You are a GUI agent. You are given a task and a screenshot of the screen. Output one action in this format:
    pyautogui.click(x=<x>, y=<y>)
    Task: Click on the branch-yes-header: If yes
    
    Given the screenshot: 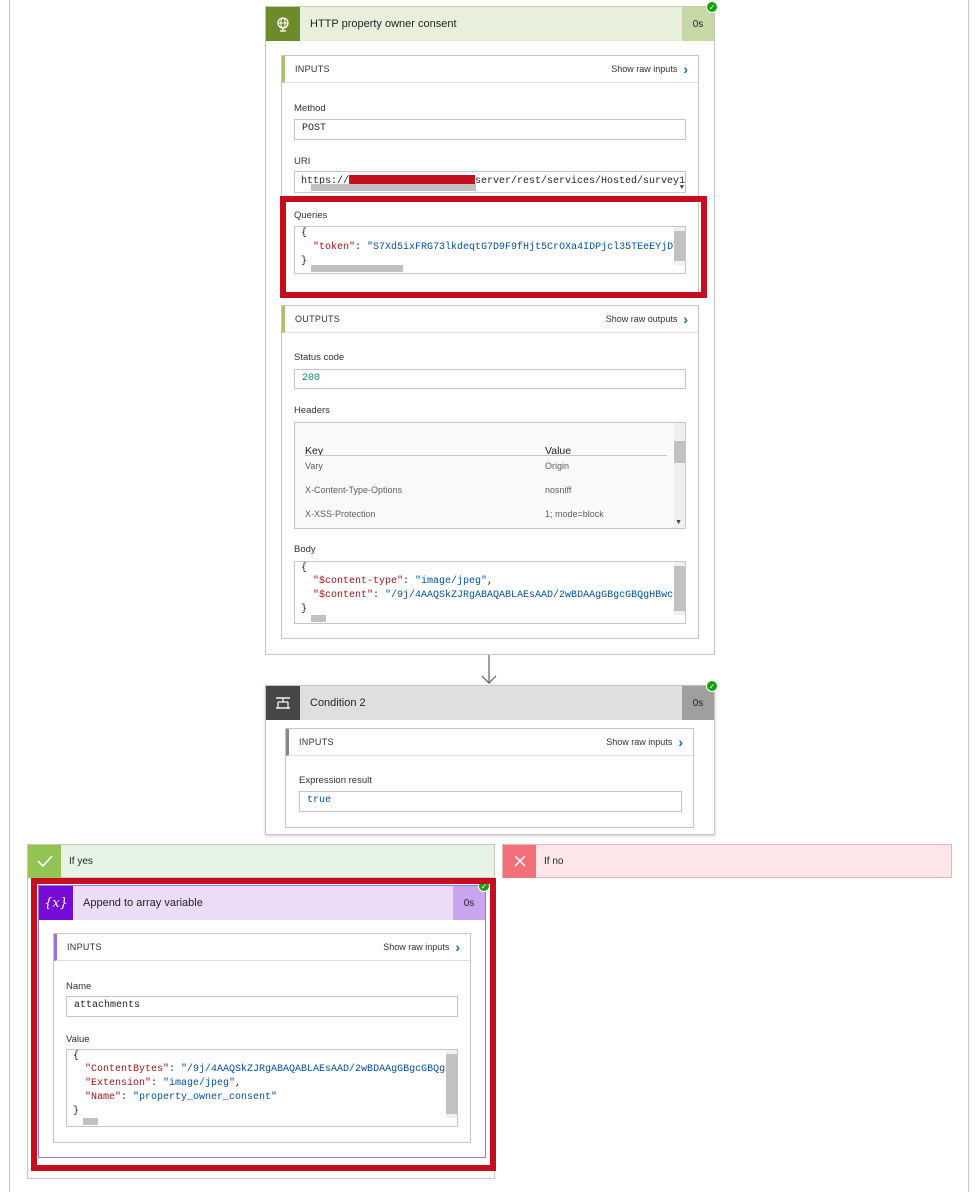 What is the action you would take?
    pyautogui.click(x=261, y=861)
    